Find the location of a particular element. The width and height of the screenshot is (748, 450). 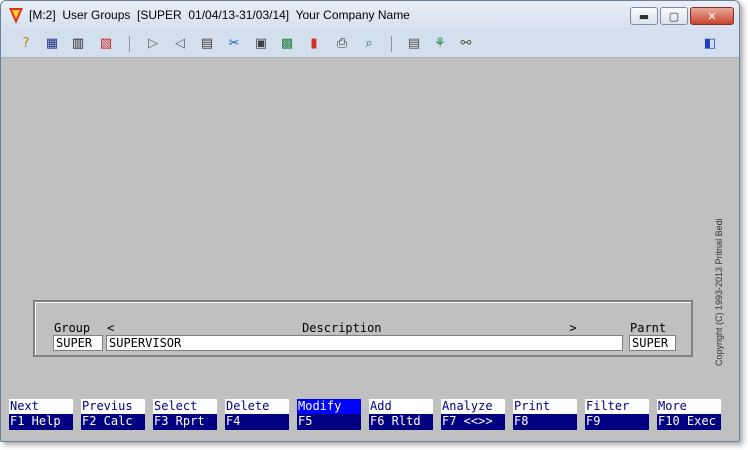

fkey-analyze: Analyze F7 <<>> is located at coordinates (473, 415).